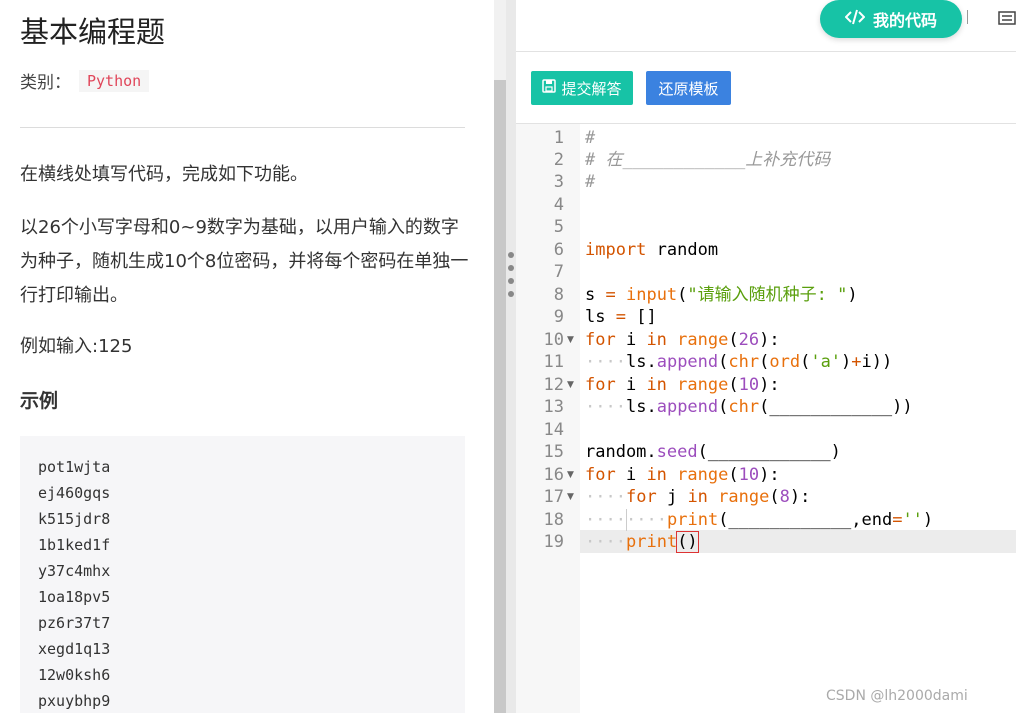  I want to click on line-number: 13, so click(553, 407).